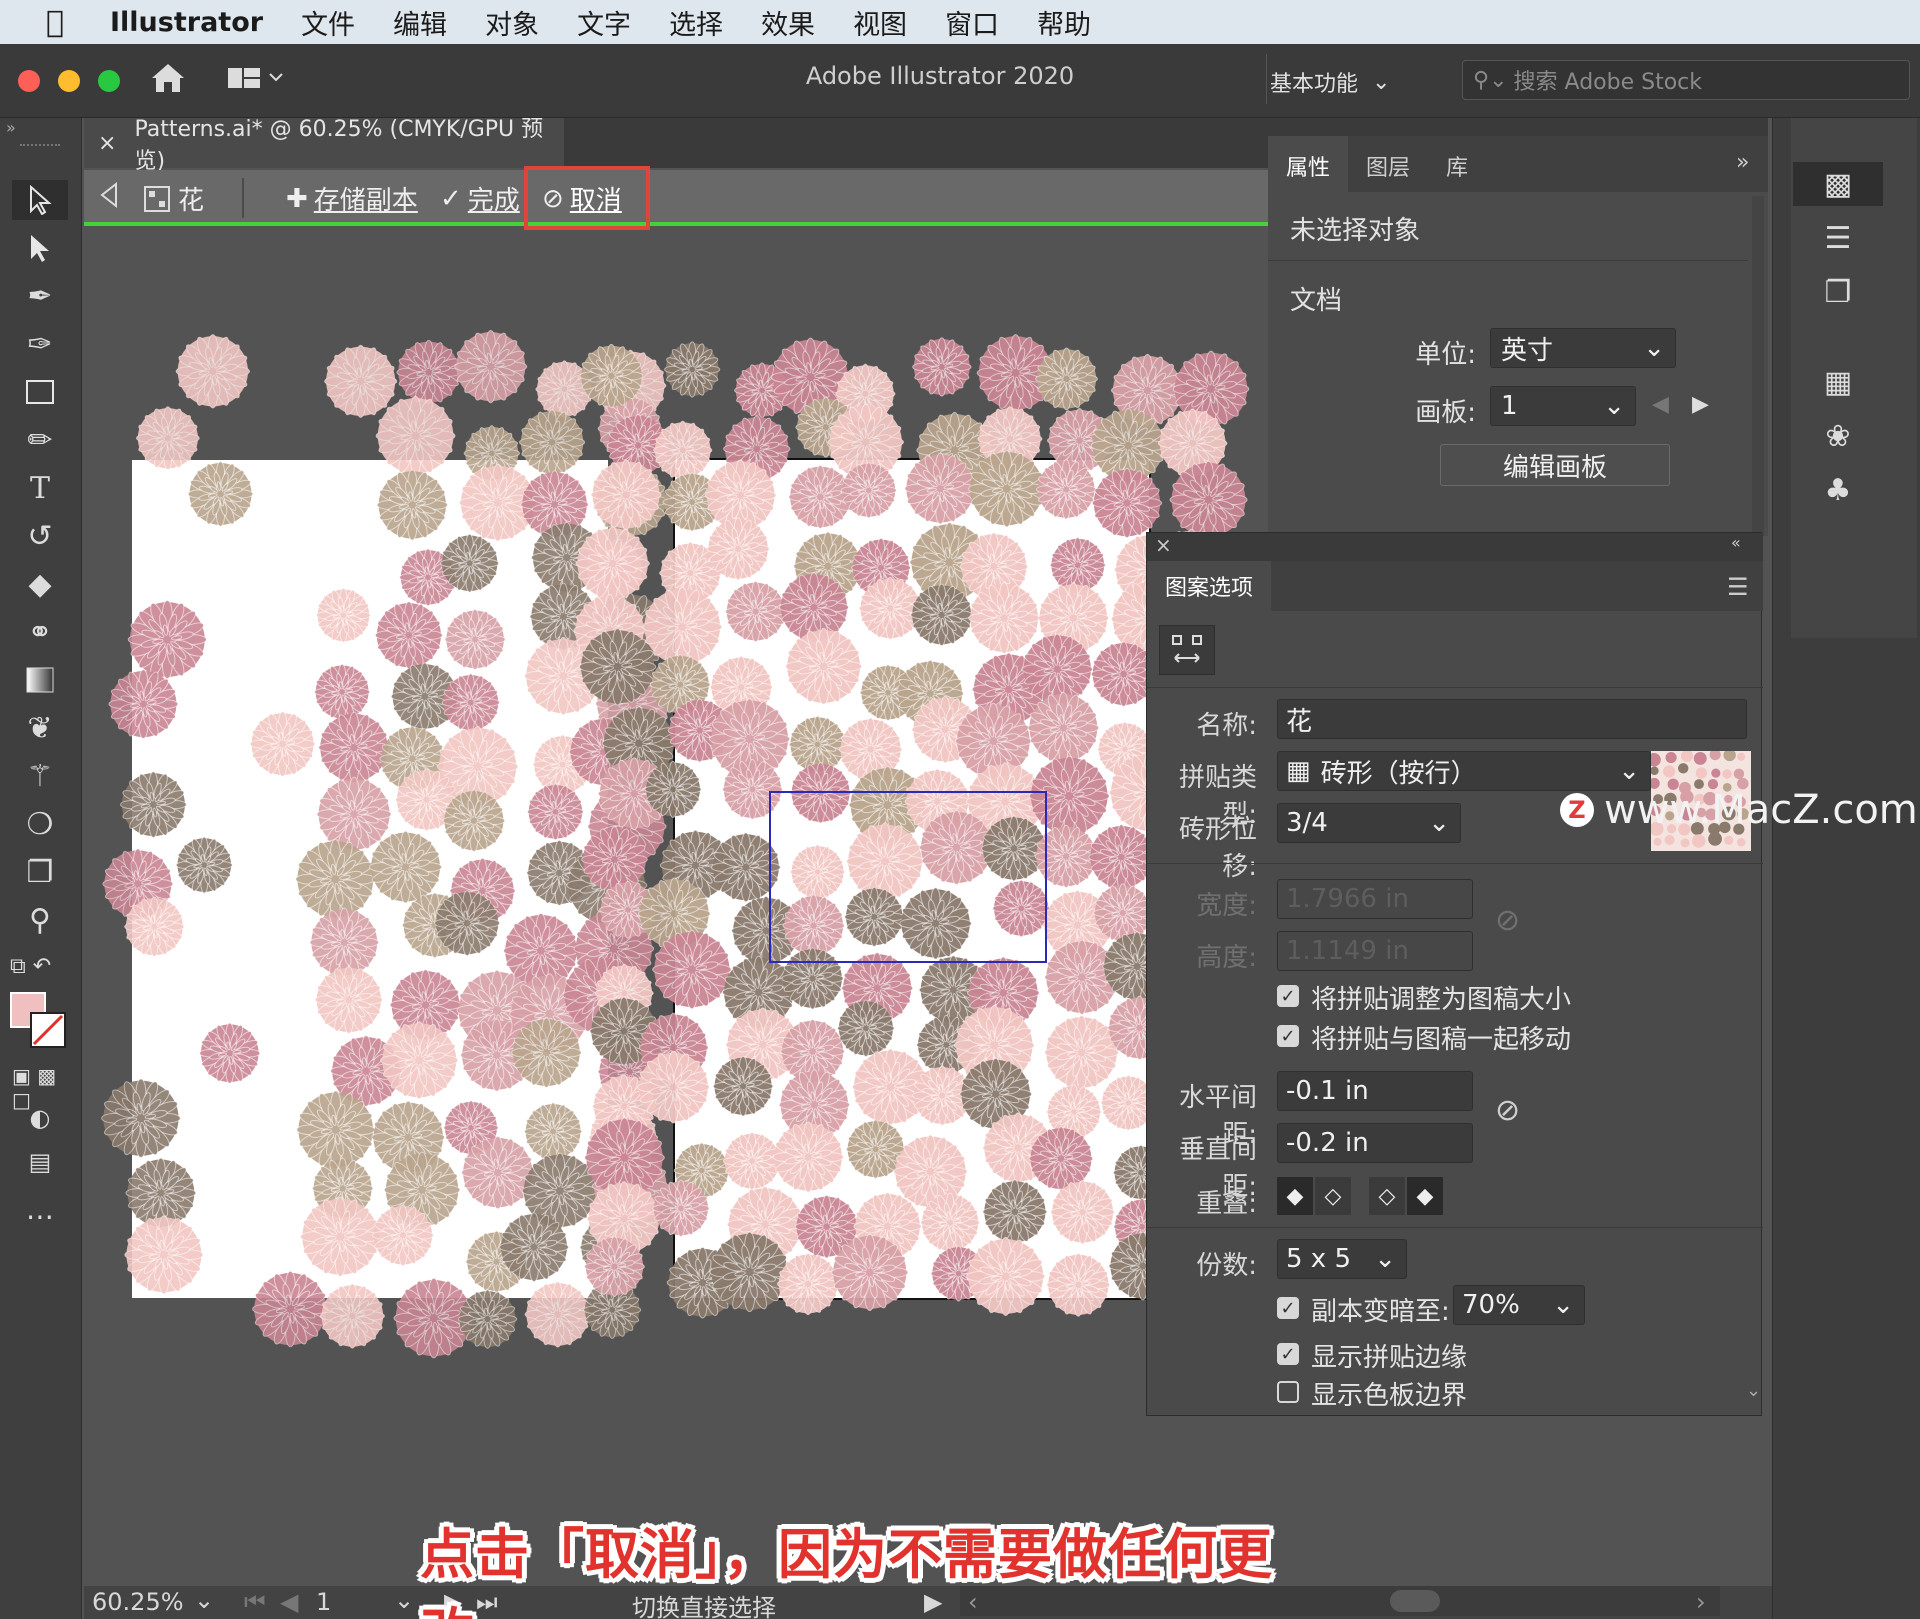 The image size is (1920, 1619). I want to click on next-artboard-icon: ▶, so click(1700, 404).